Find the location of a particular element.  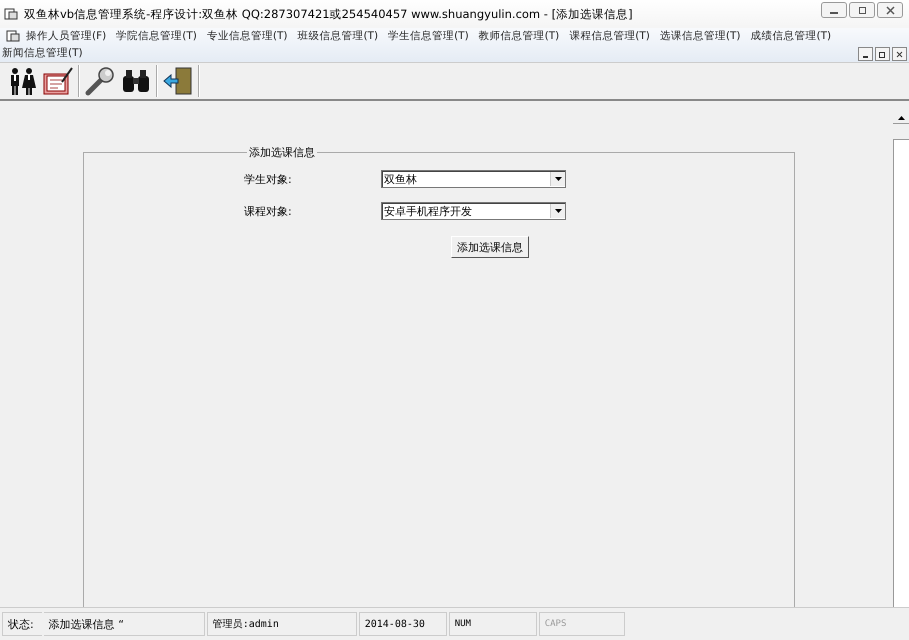

app-icon is located at coordinates (11, 14).